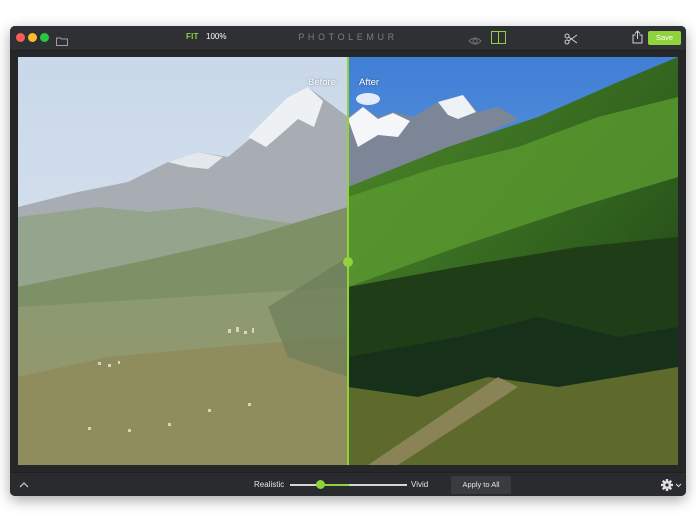  Describe the element at coordinates (269, 484) in the screenshot. I see `realistic-label: Realistic` at that location.